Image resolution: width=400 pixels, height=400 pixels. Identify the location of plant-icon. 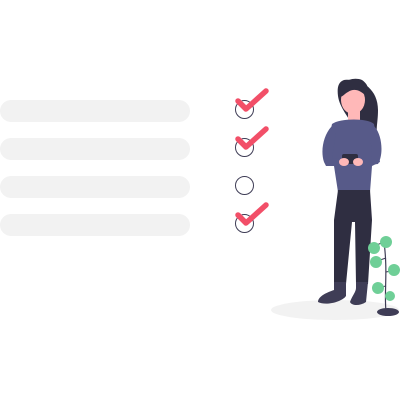
(384, 276).